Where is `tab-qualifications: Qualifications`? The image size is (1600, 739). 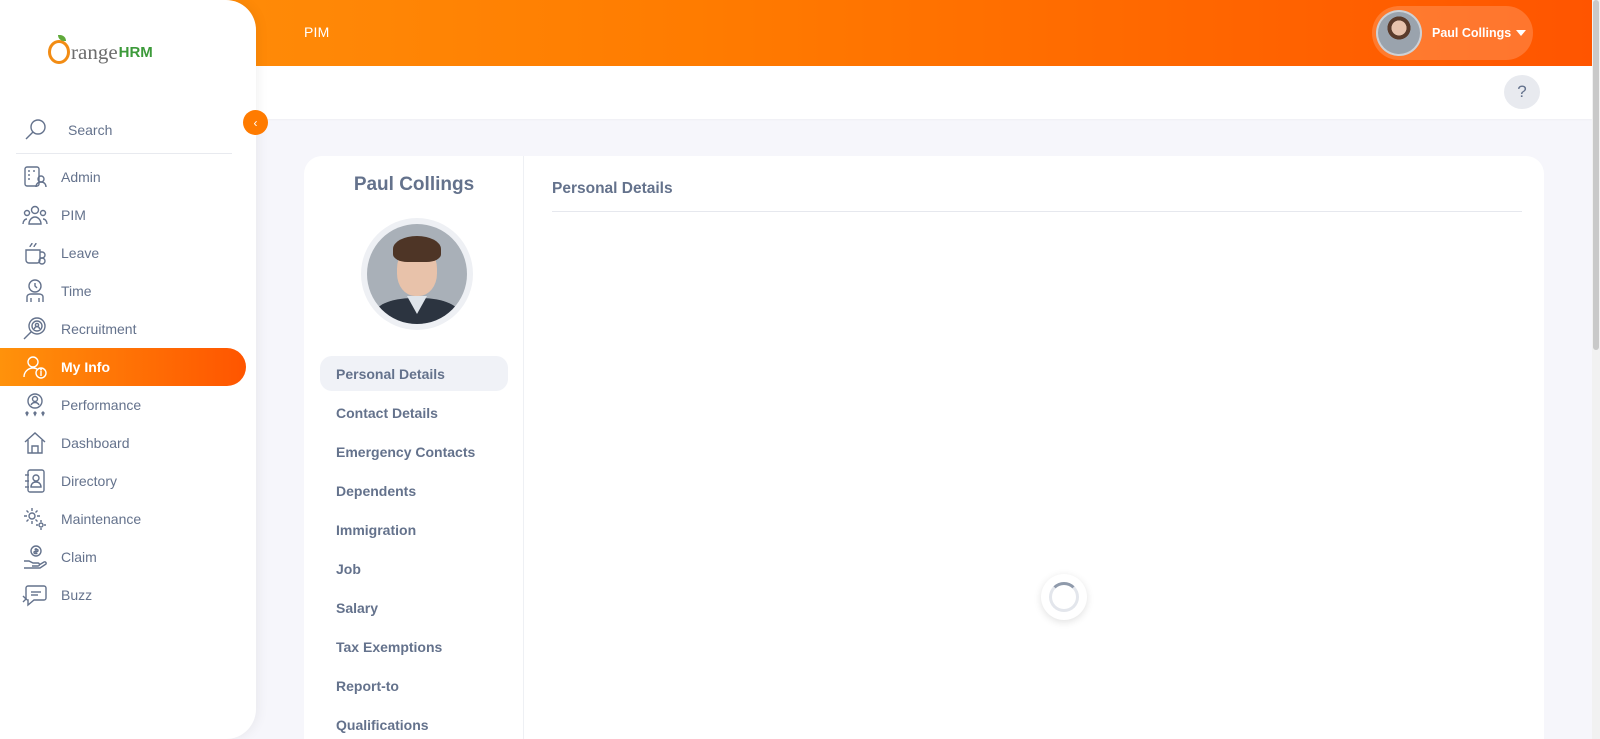 tab-qualifications: Qualifications is located at coordinates (414, 723).